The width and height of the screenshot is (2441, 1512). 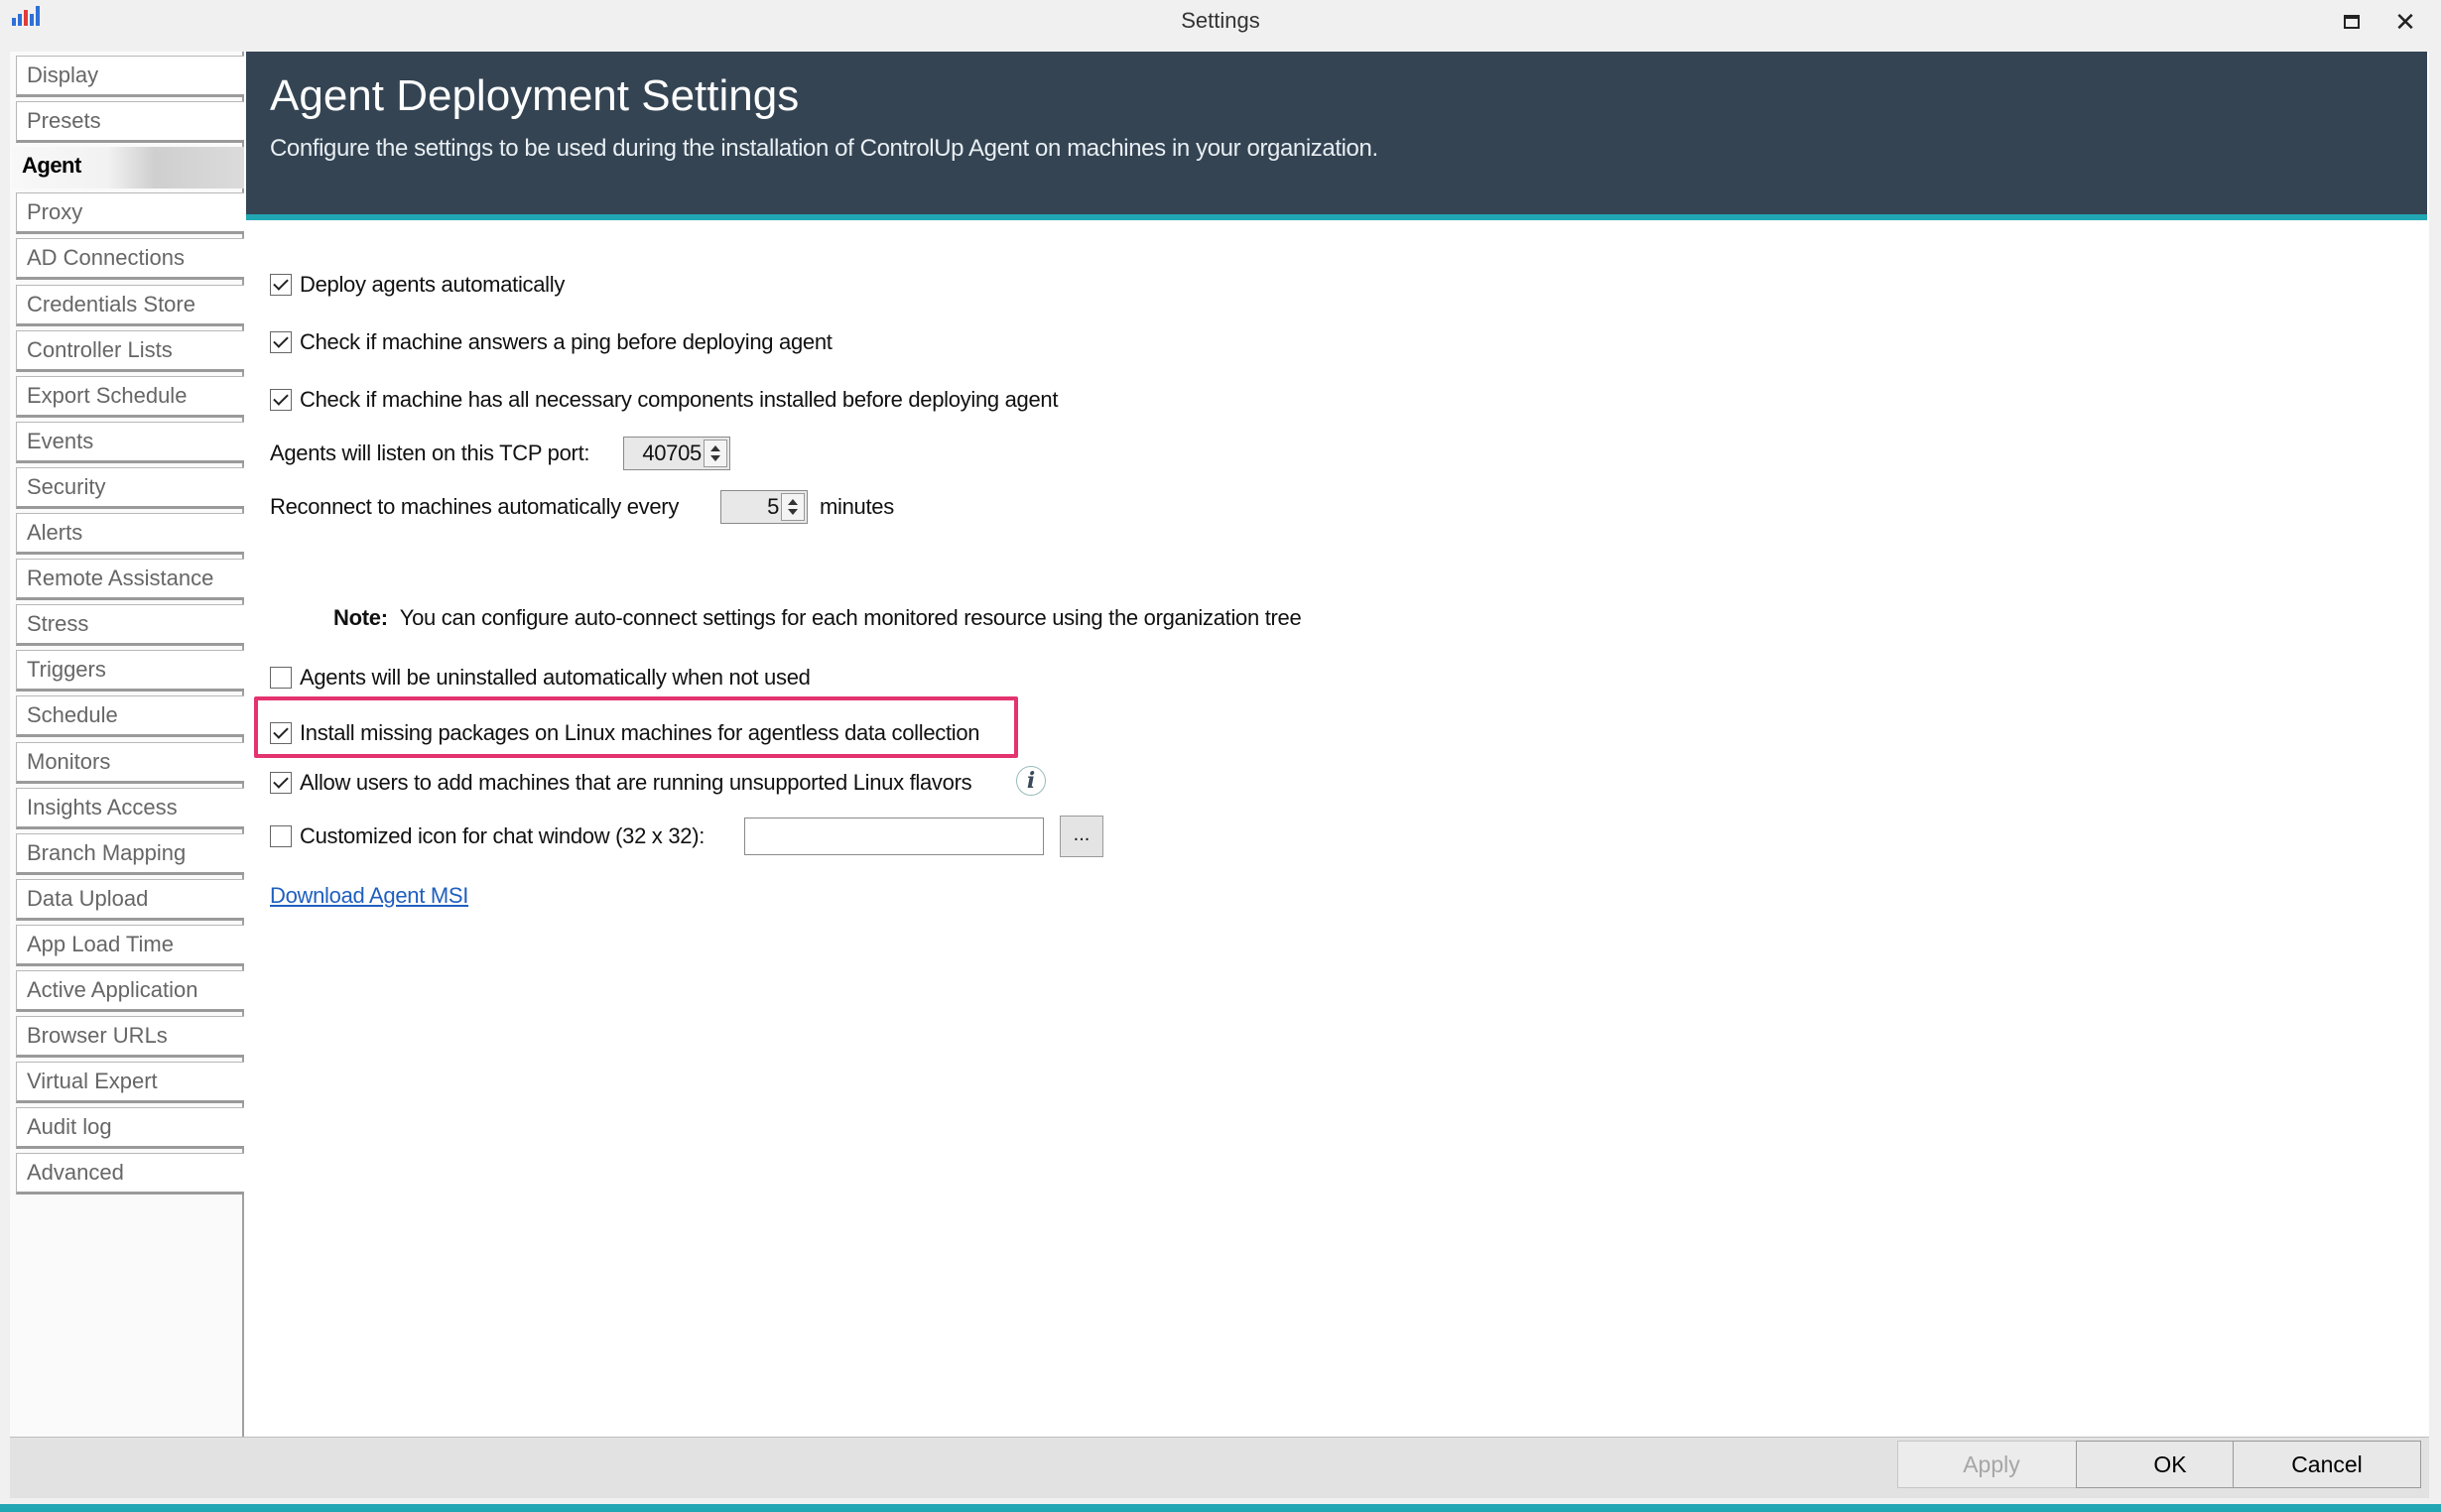 I want to click on close-button: ✕, so click(x=2405, y=22).